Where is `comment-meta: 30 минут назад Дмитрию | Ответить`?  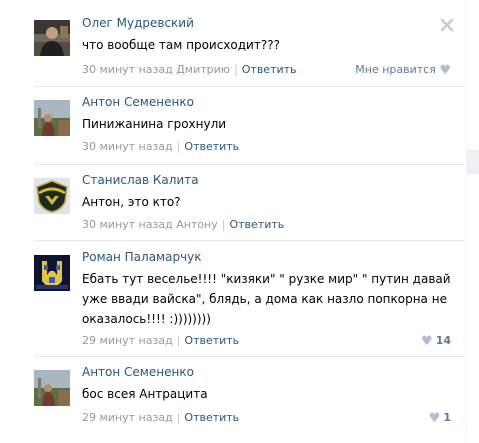
comment-meta: 30 минут назад Дмитрию | Ответить is located at coordinates (189, 69).